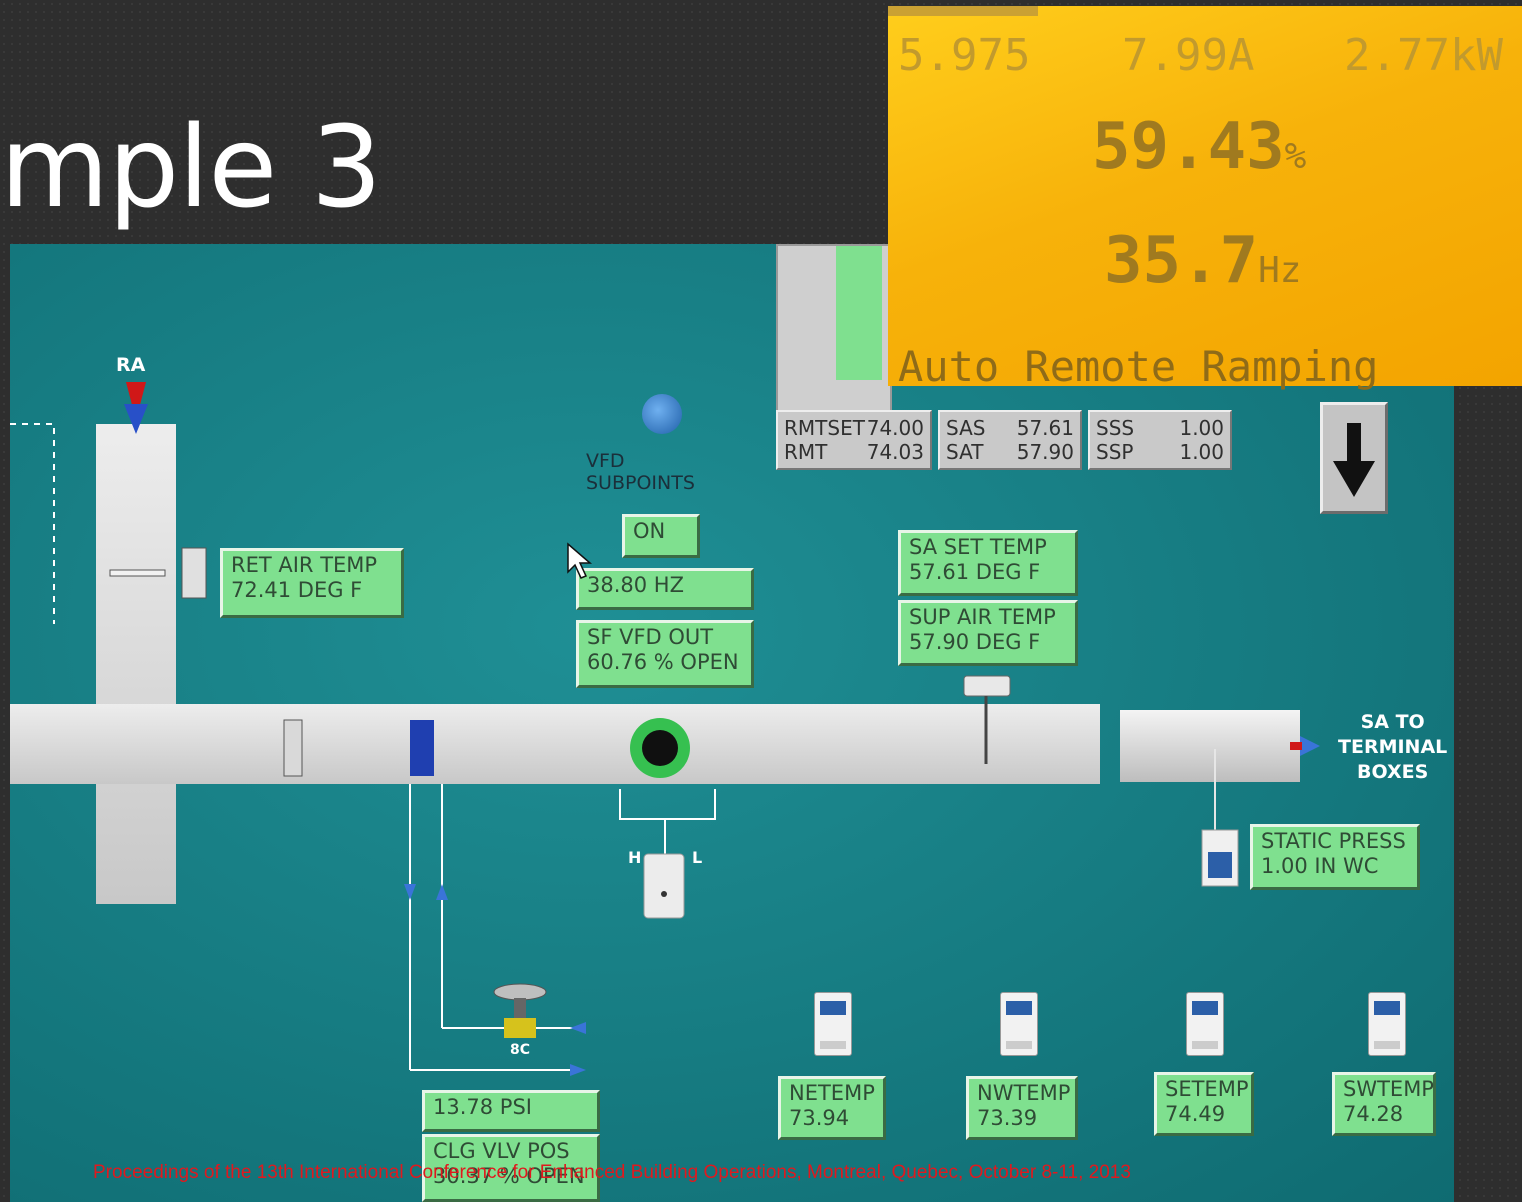 This screenshot has height=1202, width=1522. What do you see at coordinates (966, 428) in the screenshot?
I see `panel-2-row-1-label: SAS` at bounding box center [966, 428].